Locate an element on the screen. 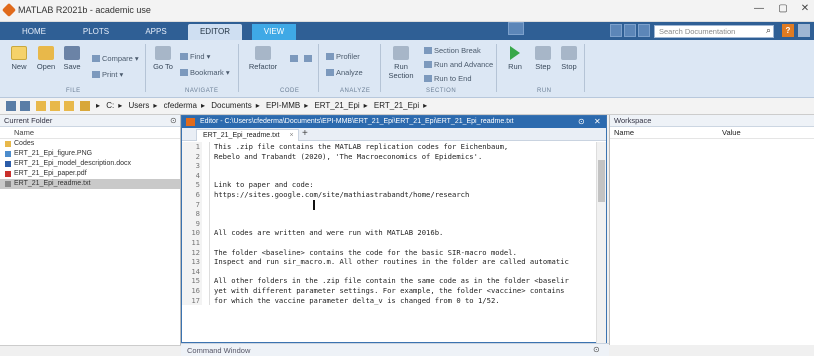 The height and width of the screenshot is (356, 814). code-line: 5 Link to paper and code: is located at coordinates (388, 185).